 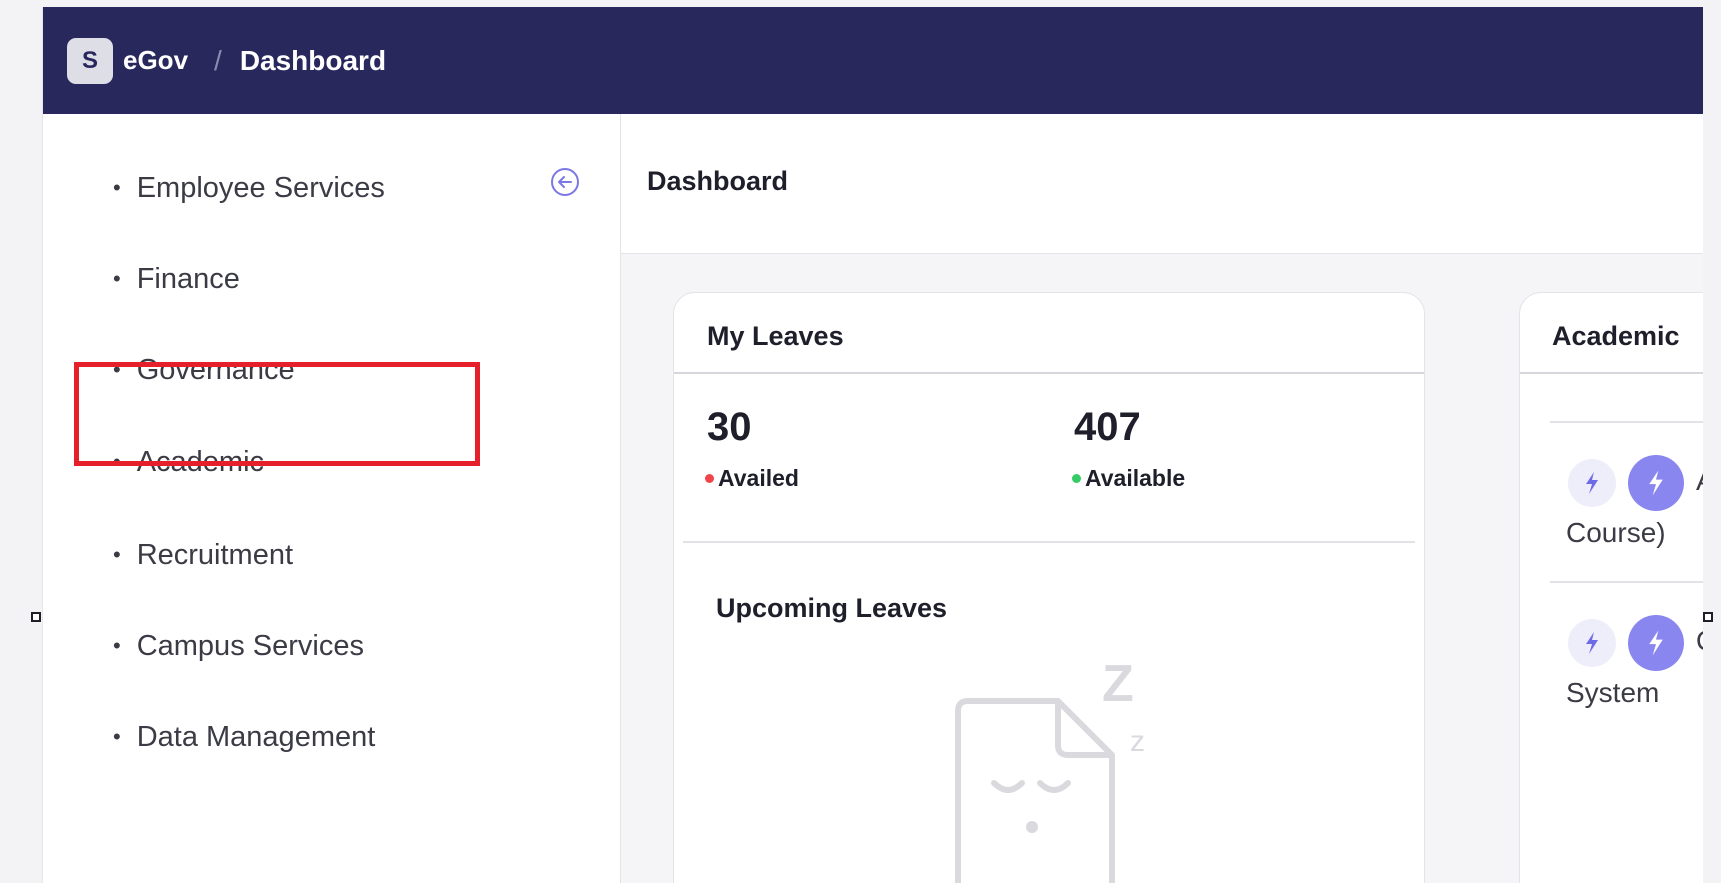 I want to click on highlight-box, so click(x=277, y=414).